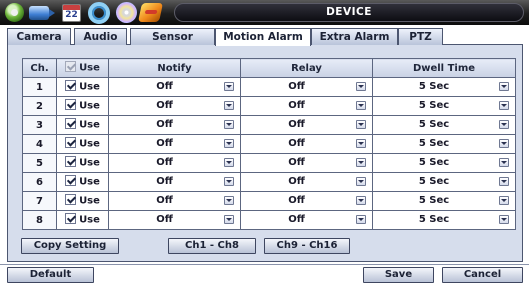 The height and width of the screenshot is (291, 529). What do you see at coordinates (398, 275) in the screenshot?
I see `save-button: Save` at bounding box center [398, 275].